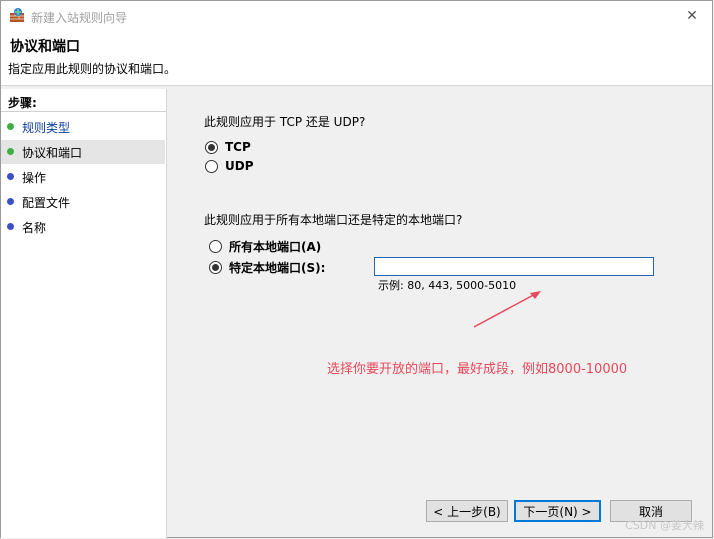 The image size is (714, 539). Describe the element at coordinates (83, 127) in the screenshot. I see `step-rule-type: 规则类型` at that location.